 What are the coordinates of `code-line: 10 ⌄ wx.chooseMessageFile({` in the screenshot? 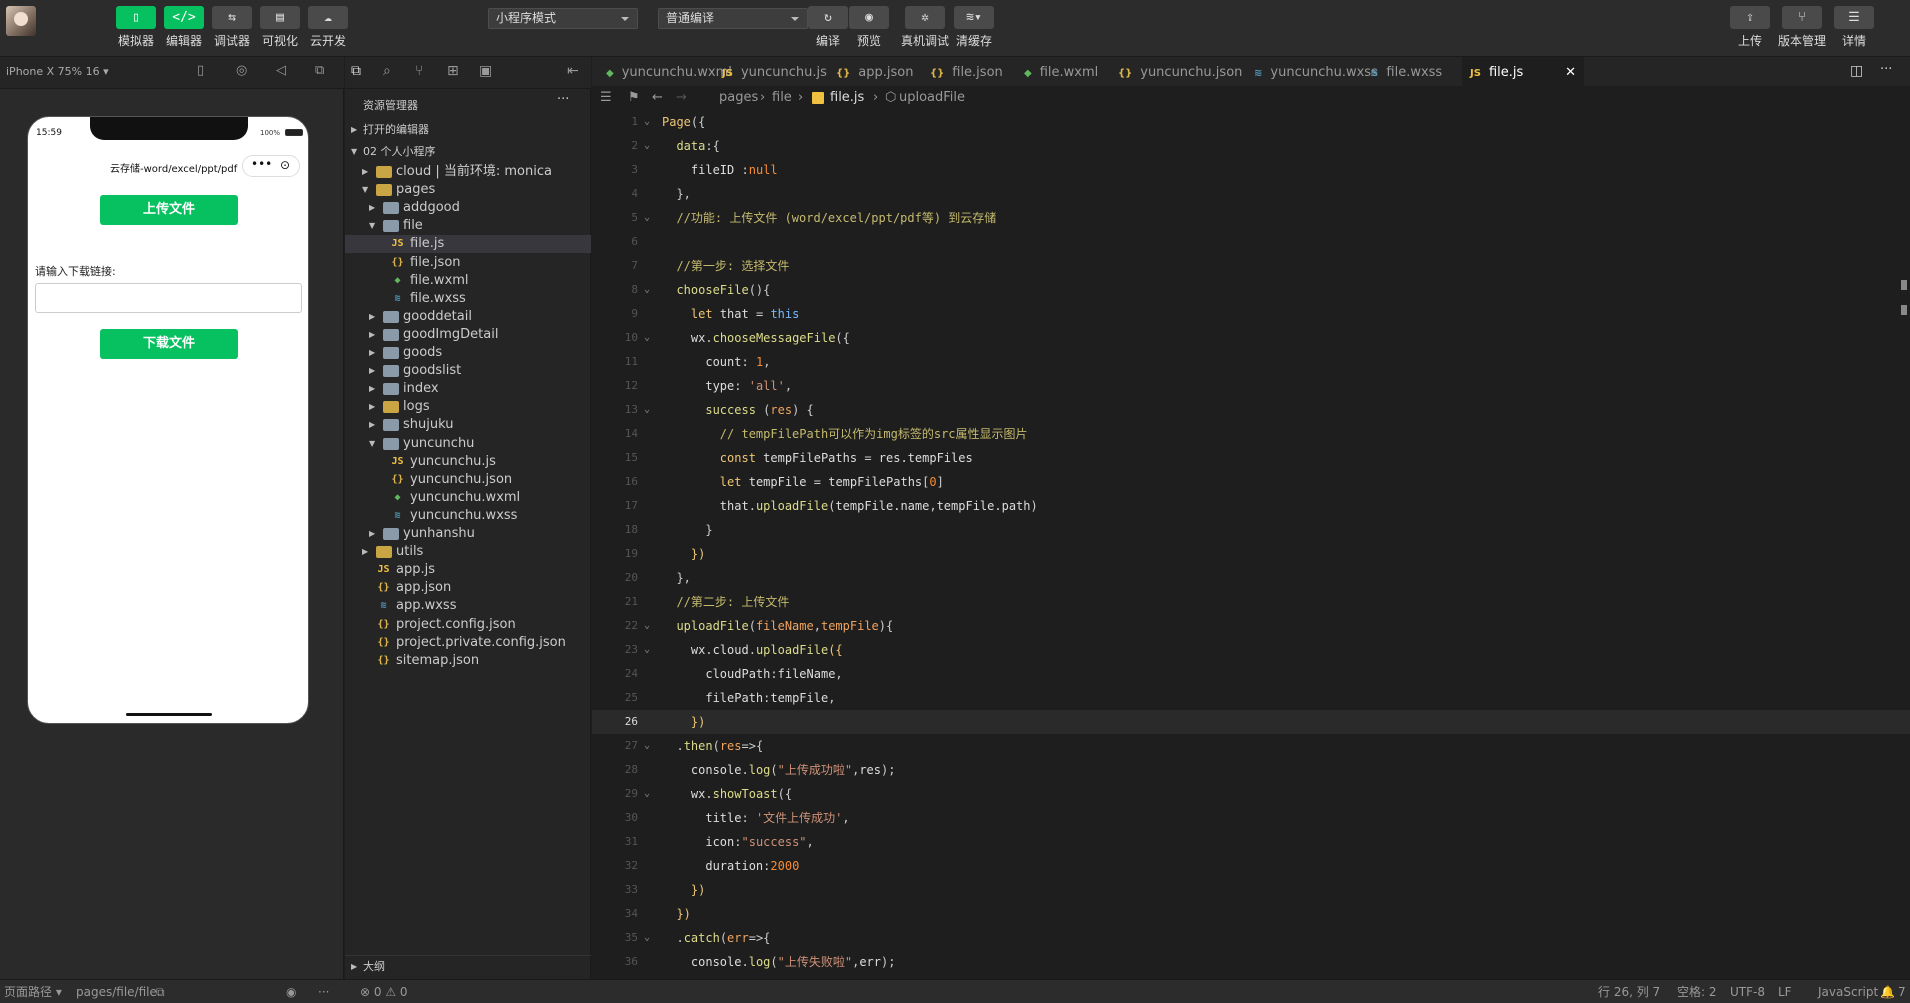 It's located at (1251, 338).